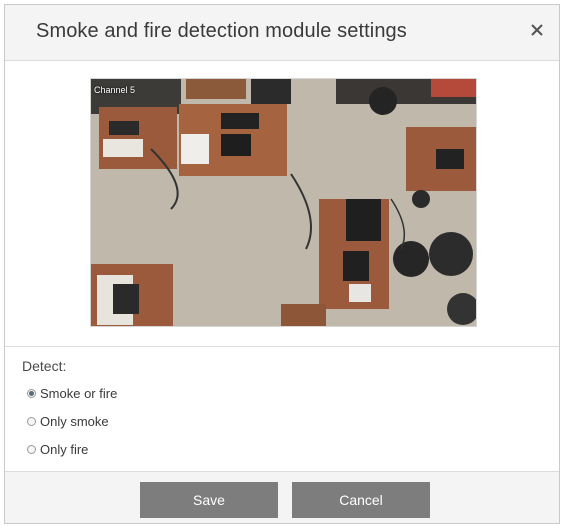 The width and height of the screenshot is (566, 529). I want to click on dialog-header: Smoke and fire detection module settings, so click(282, 33).